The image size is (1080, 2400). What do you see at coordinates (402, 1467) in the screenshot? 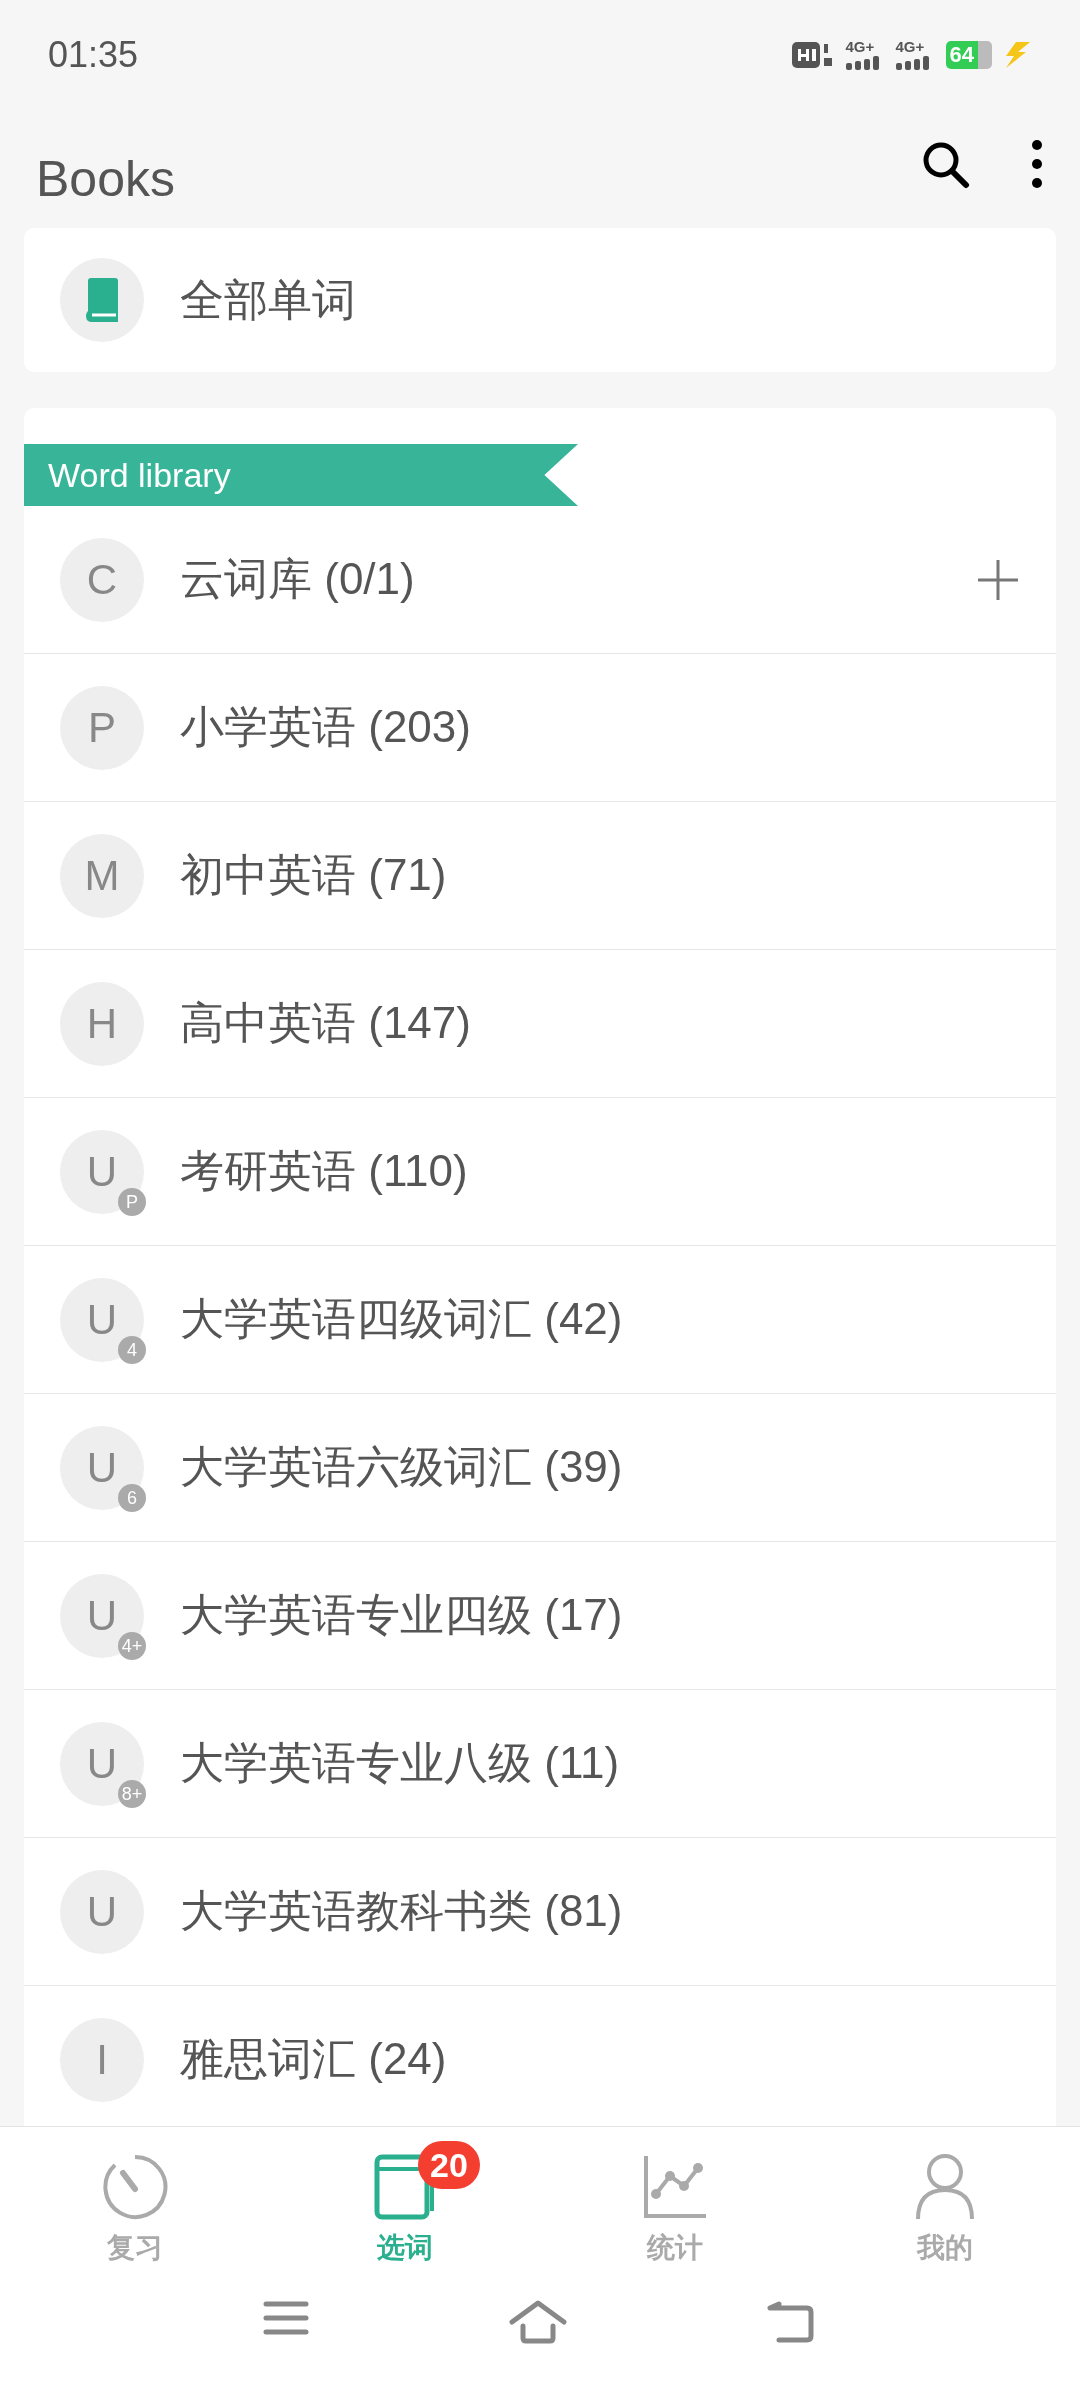
I see `library-name: 大学英语六级词汇 (39)` at bounding box center [402, 1467].